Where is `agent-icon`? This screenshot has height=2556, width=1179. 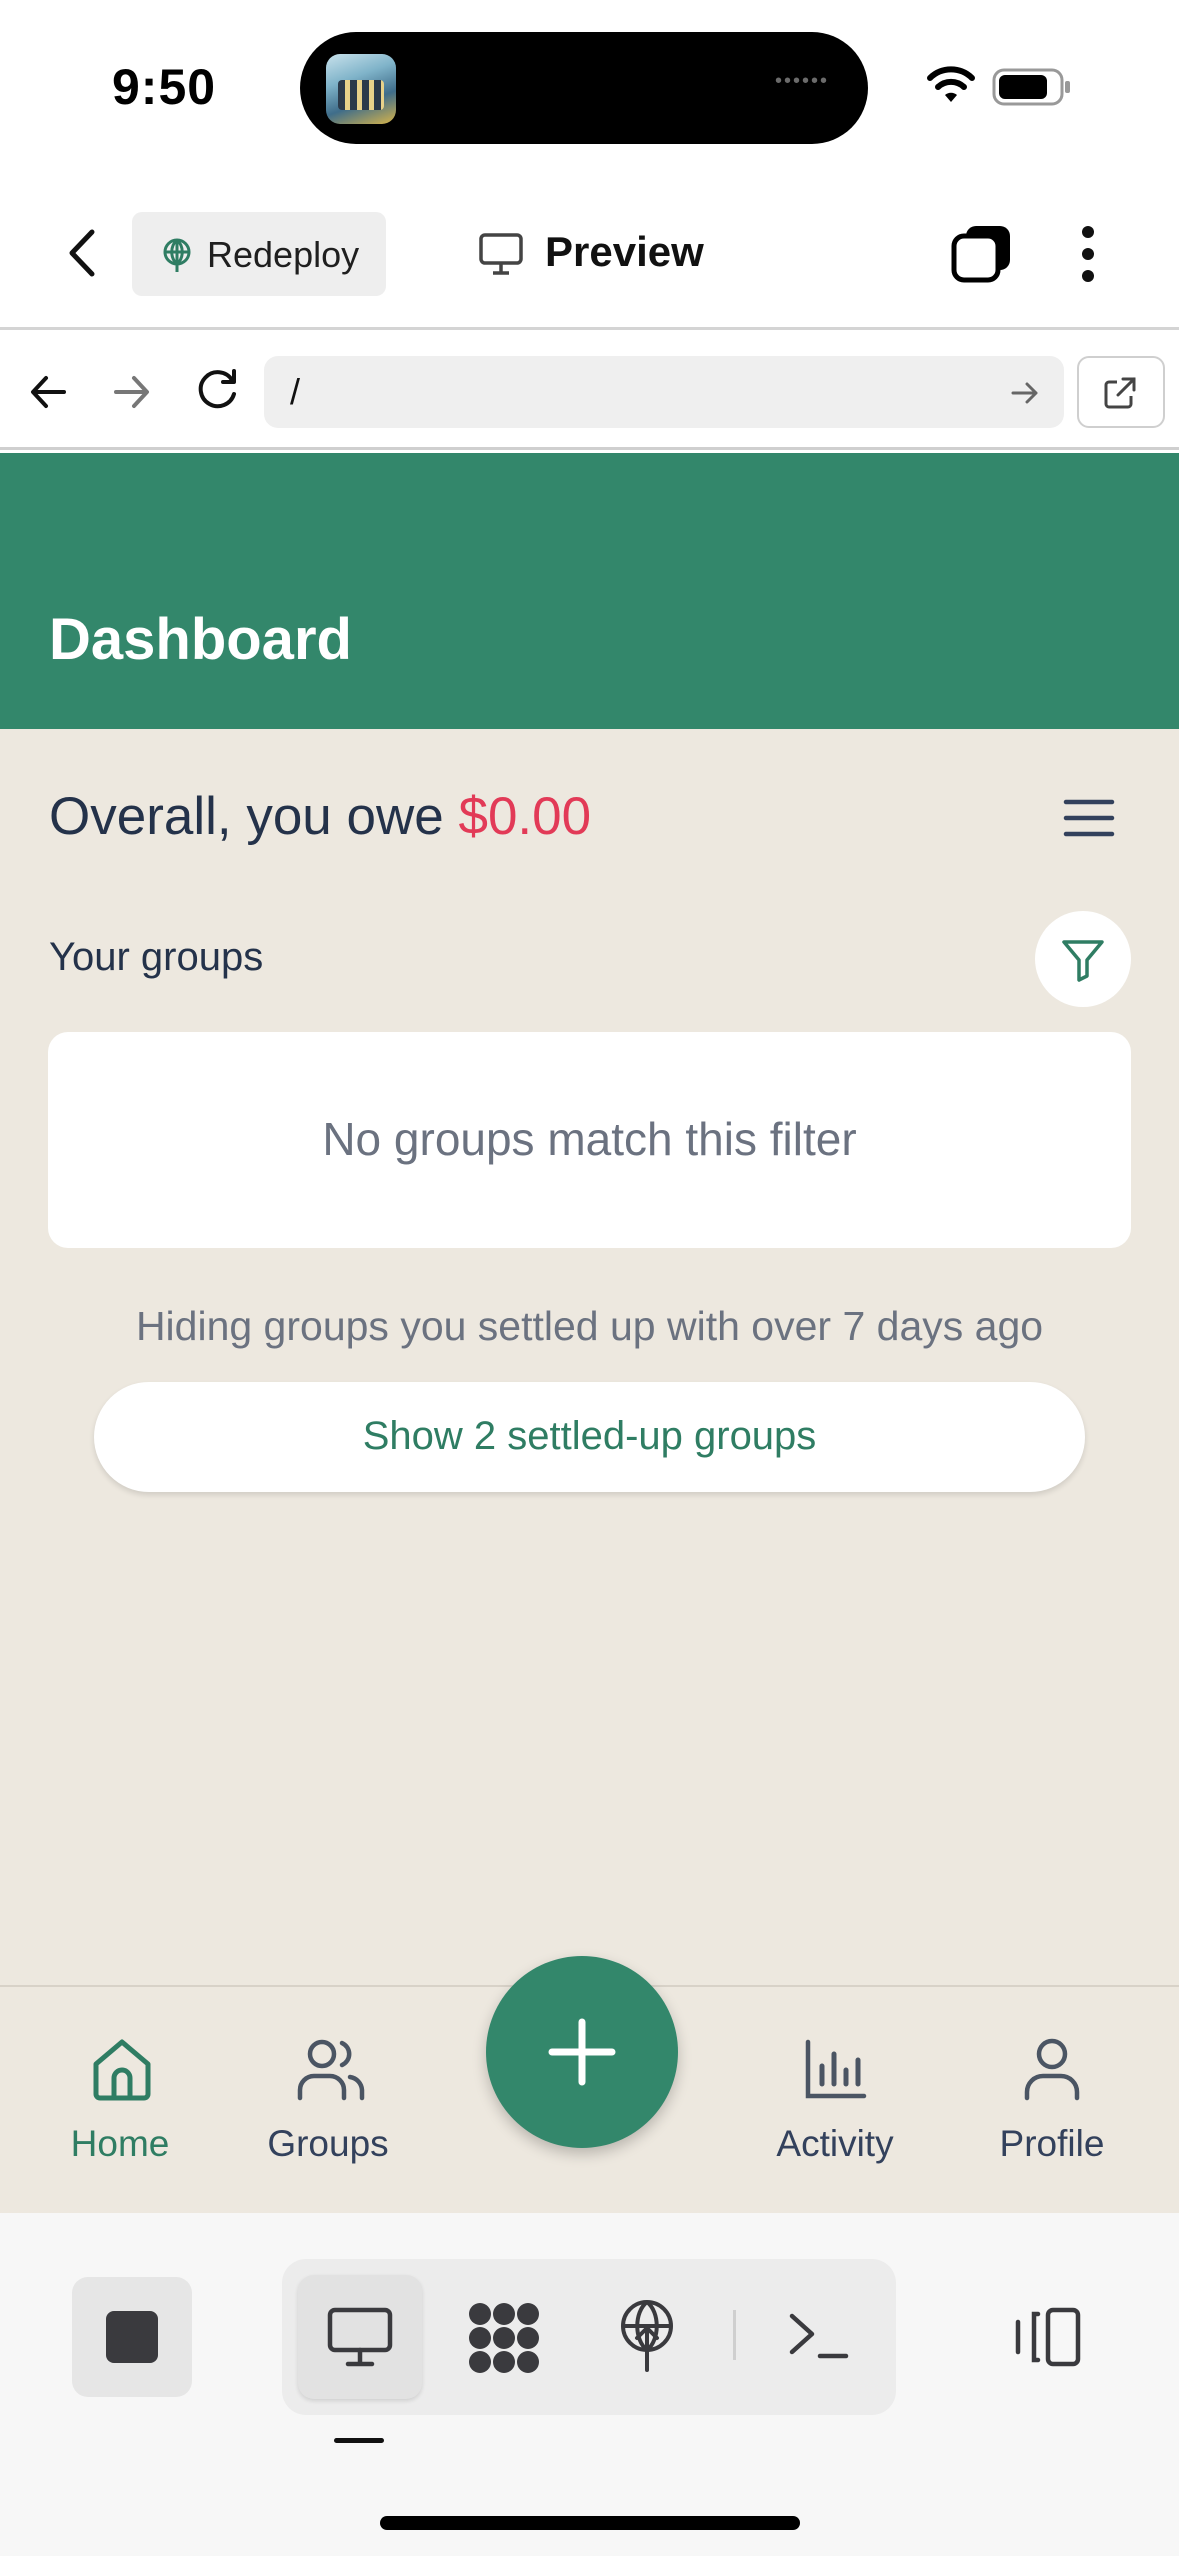
agent-icon is located at coordinates (504, 2338).